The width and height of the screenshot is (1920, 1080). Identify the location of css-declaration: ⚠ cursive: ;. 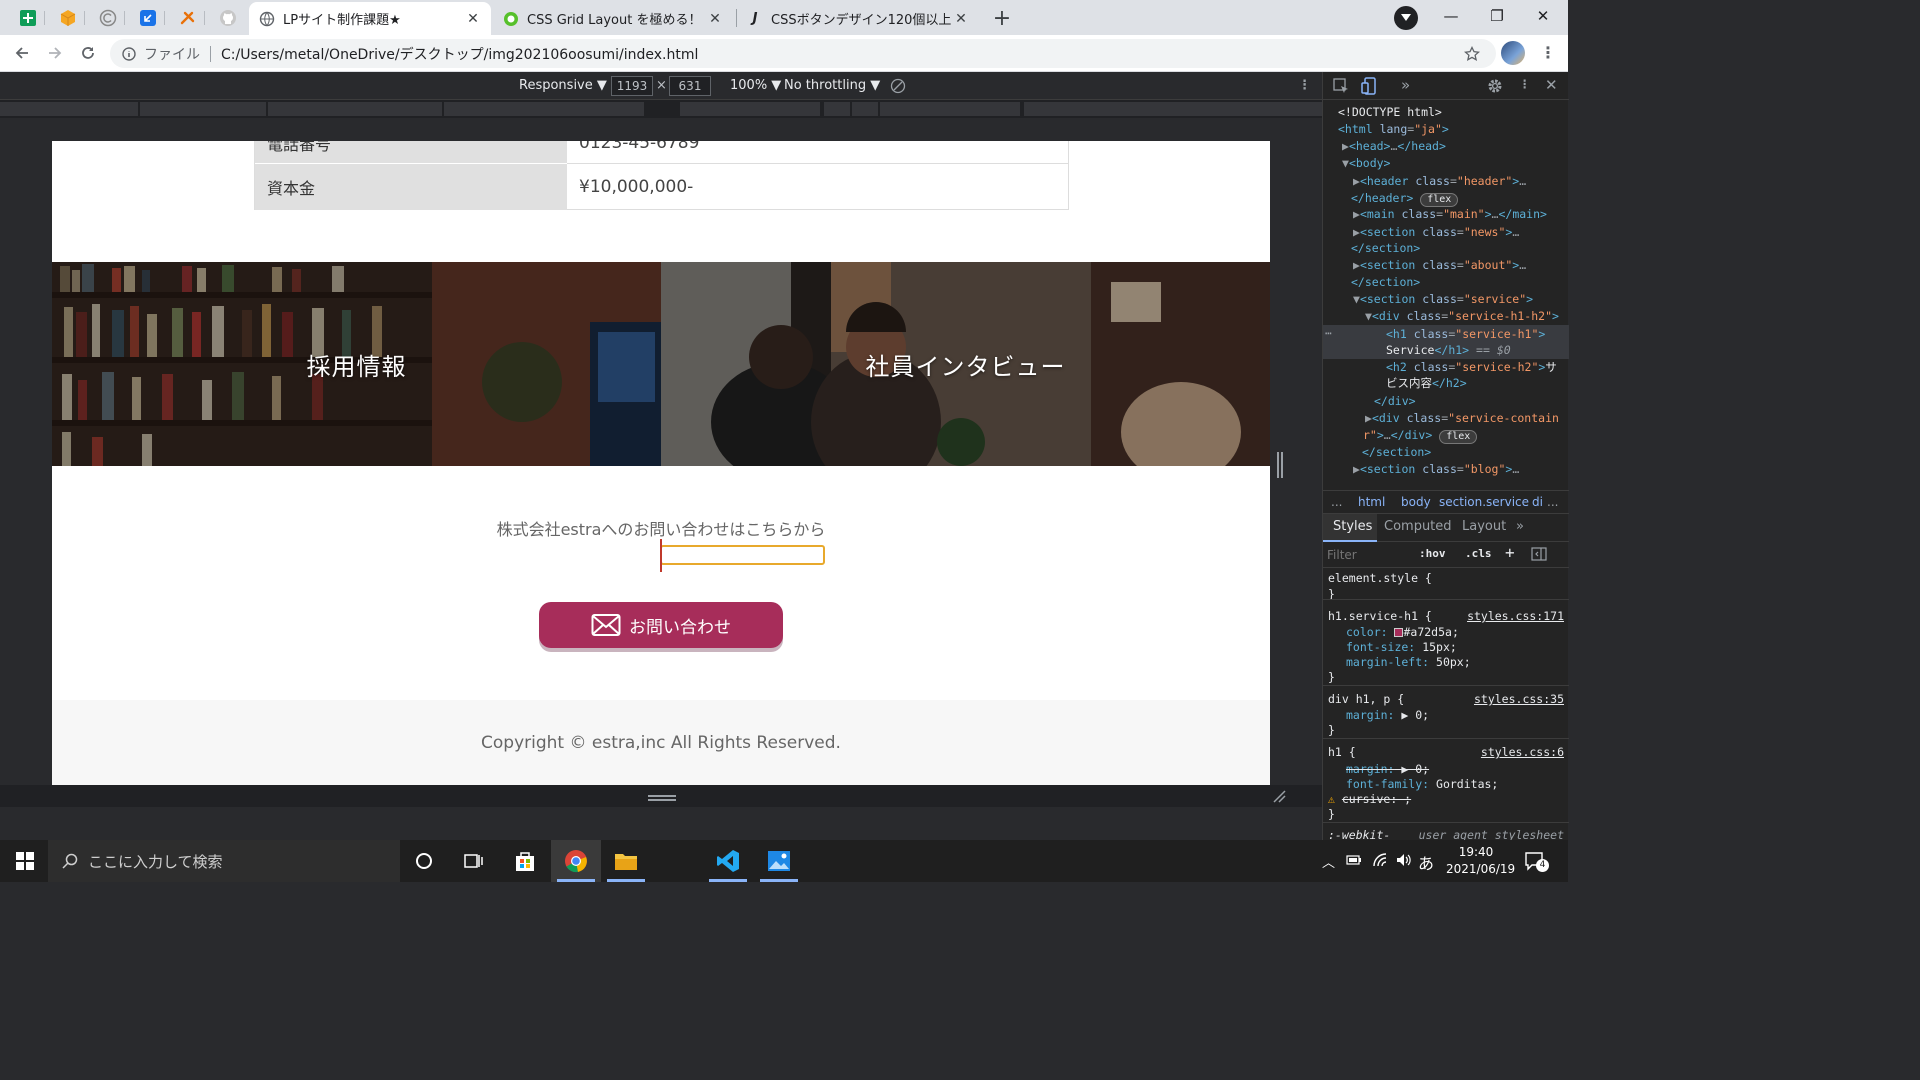
(1369, 799).